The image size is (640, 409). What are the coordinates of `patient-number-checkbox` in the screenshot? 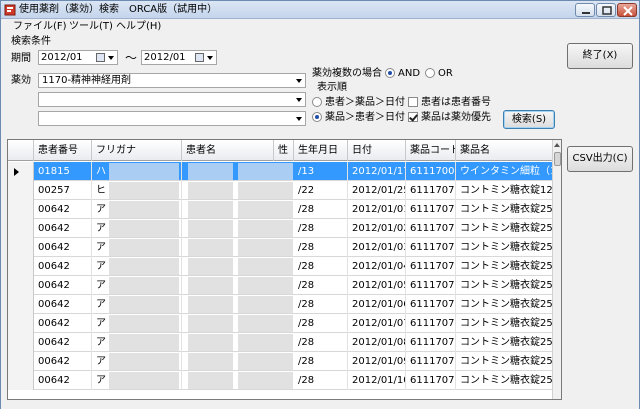 It's located at (413, 102).